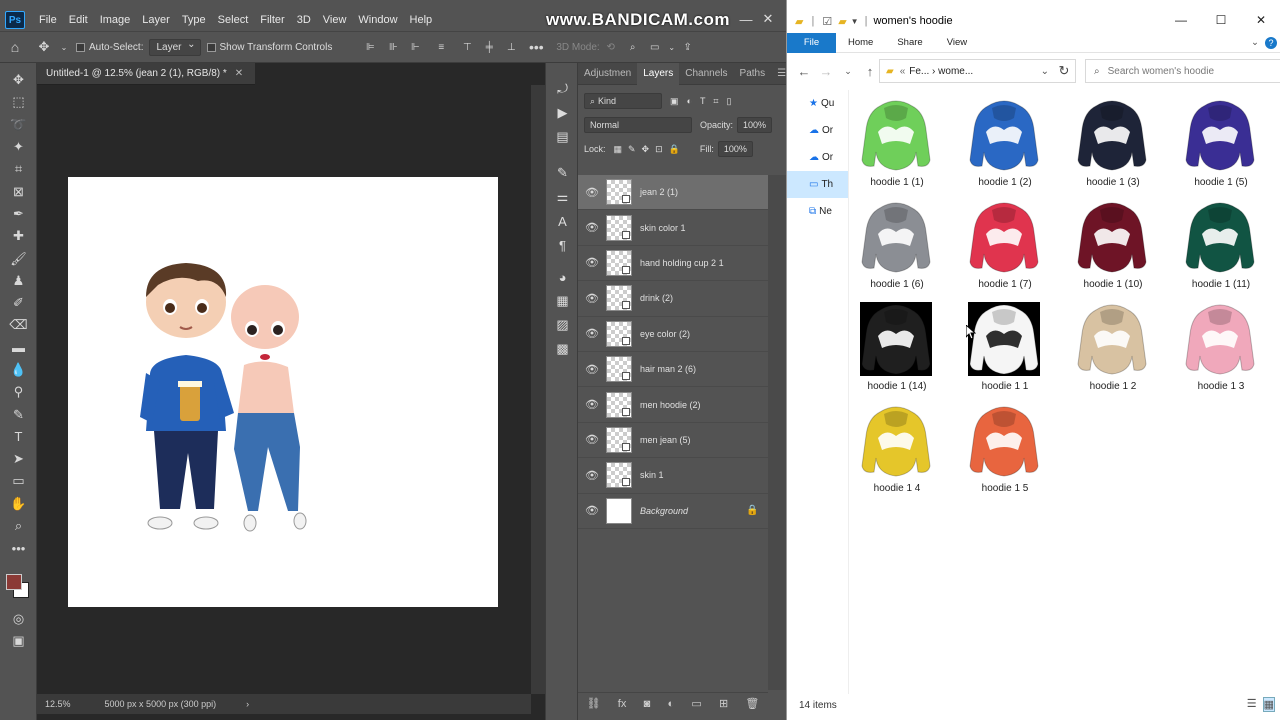 The image size is (1280, 720). What do you see at coordinates (870, 71) in the screenshot?
I see `up-arrow-icon: ↑` at bounding box center [870, 71].